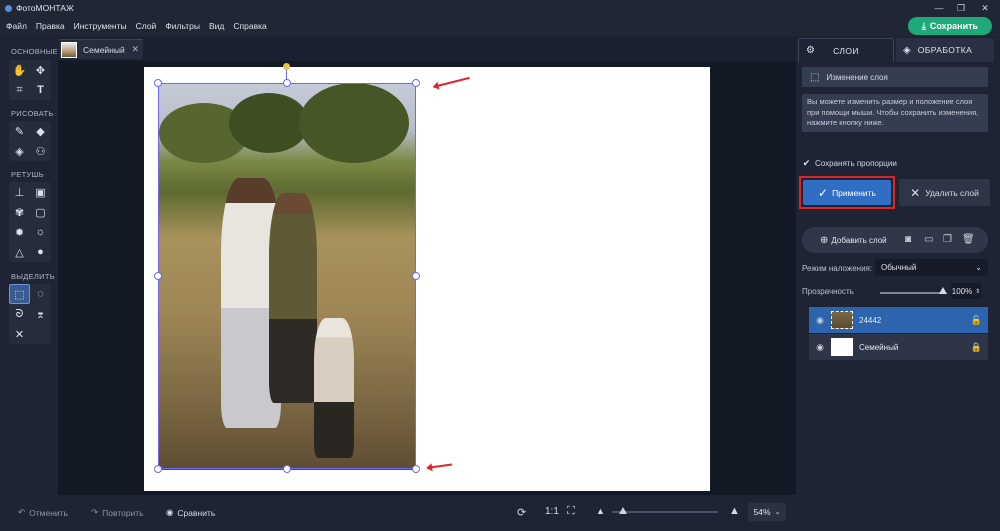  I want to click on redo-button: ↷ Повторить, so click(117, 512).